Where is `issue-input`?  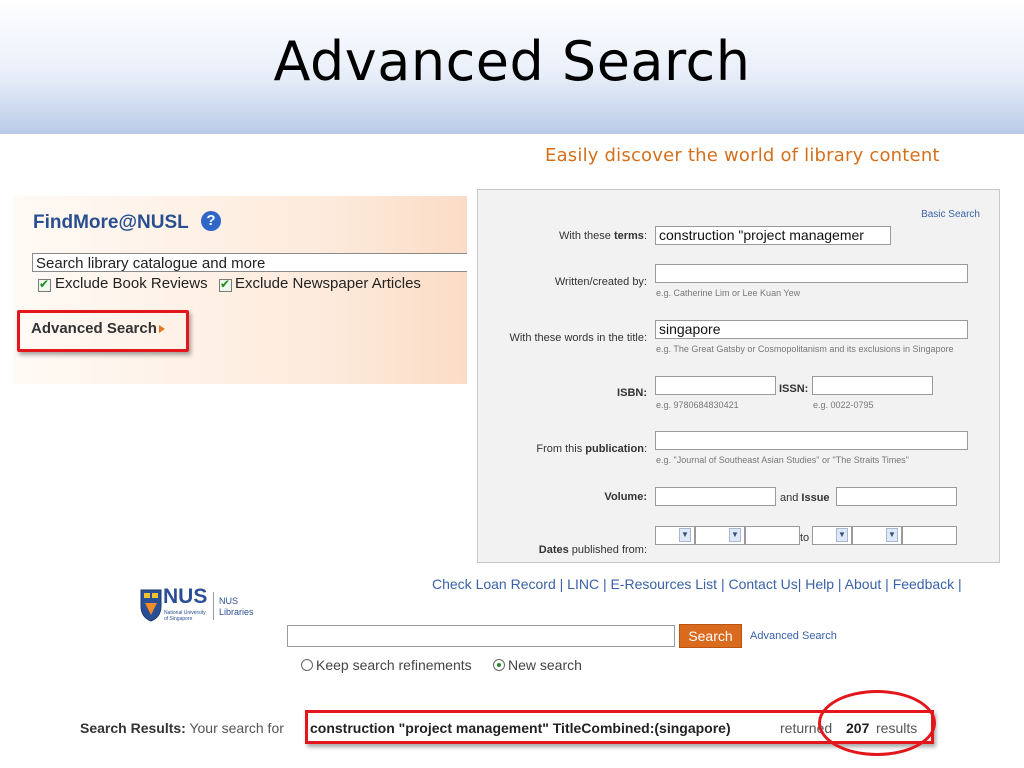 issue-input is located at coordinates (896, 496).